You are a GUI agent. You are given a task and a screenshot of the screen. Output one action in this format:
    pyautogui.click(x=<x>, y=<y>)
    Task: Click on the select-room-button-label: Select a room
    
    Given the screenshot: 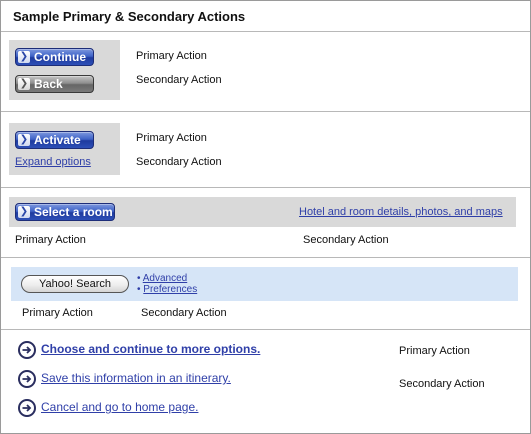 What is the action you would take?
    pyautogui.click(x=73, y=212)
    